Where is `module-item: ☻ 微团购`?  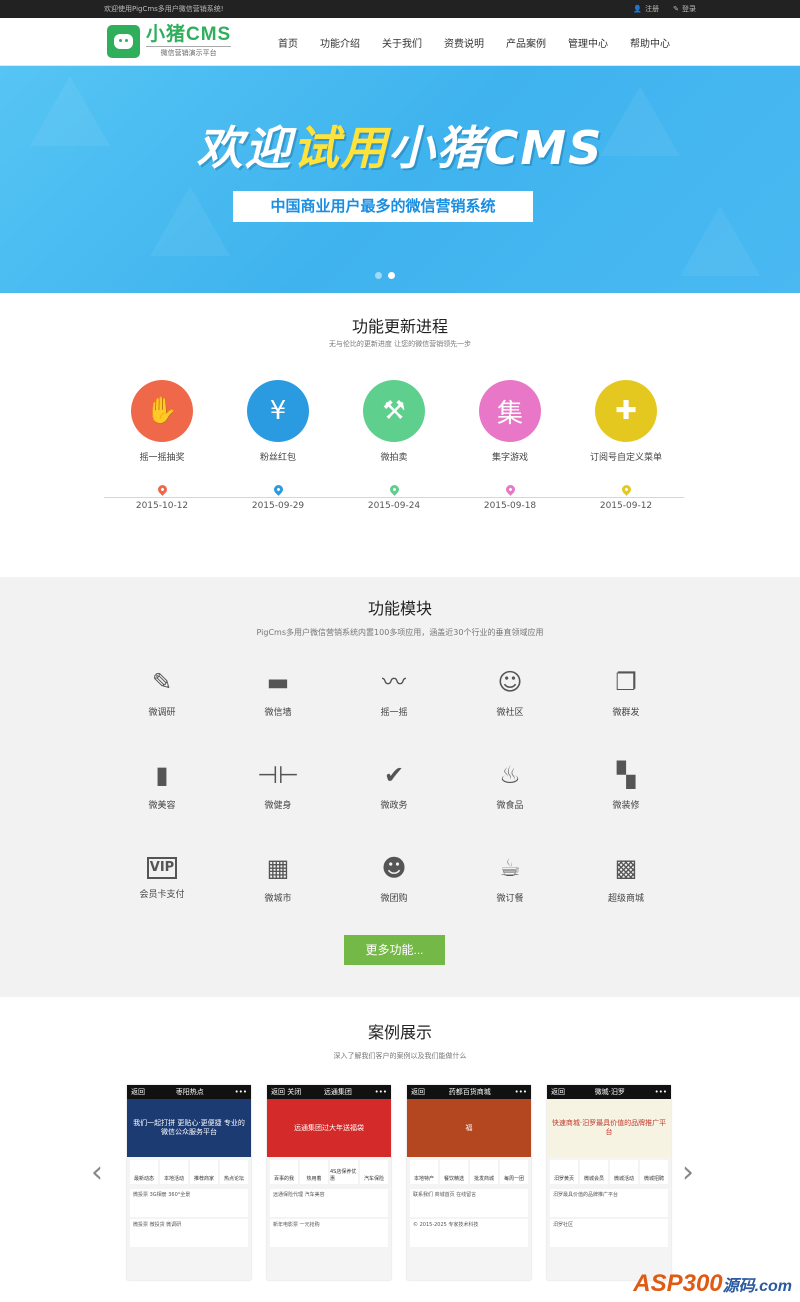
module-item: ☻ 微团购 is located at coordinates (394, 878).